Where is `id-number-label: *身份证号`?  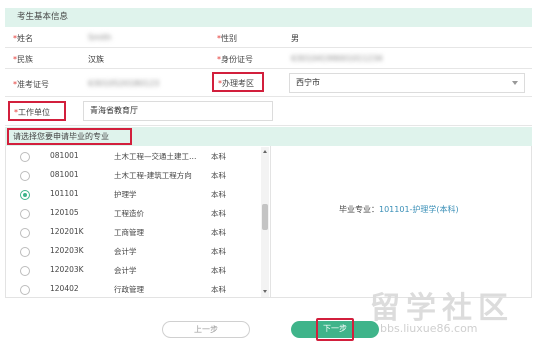 id-number-label: *身份证号 is located at coordinates (235, 59).